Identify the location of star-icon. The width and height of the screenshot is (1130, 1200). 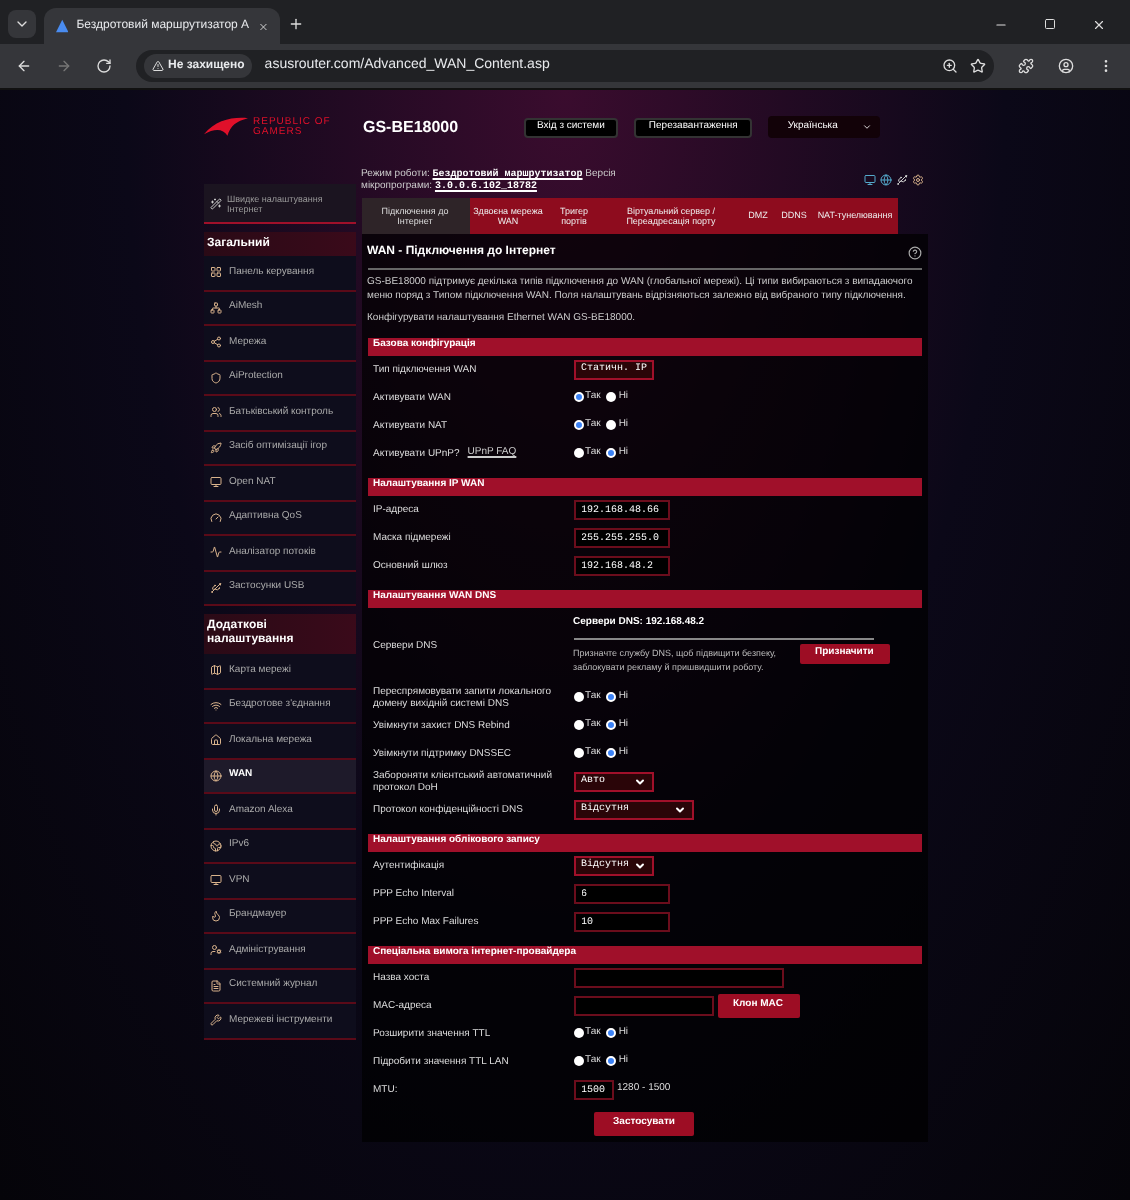
(978, 66).